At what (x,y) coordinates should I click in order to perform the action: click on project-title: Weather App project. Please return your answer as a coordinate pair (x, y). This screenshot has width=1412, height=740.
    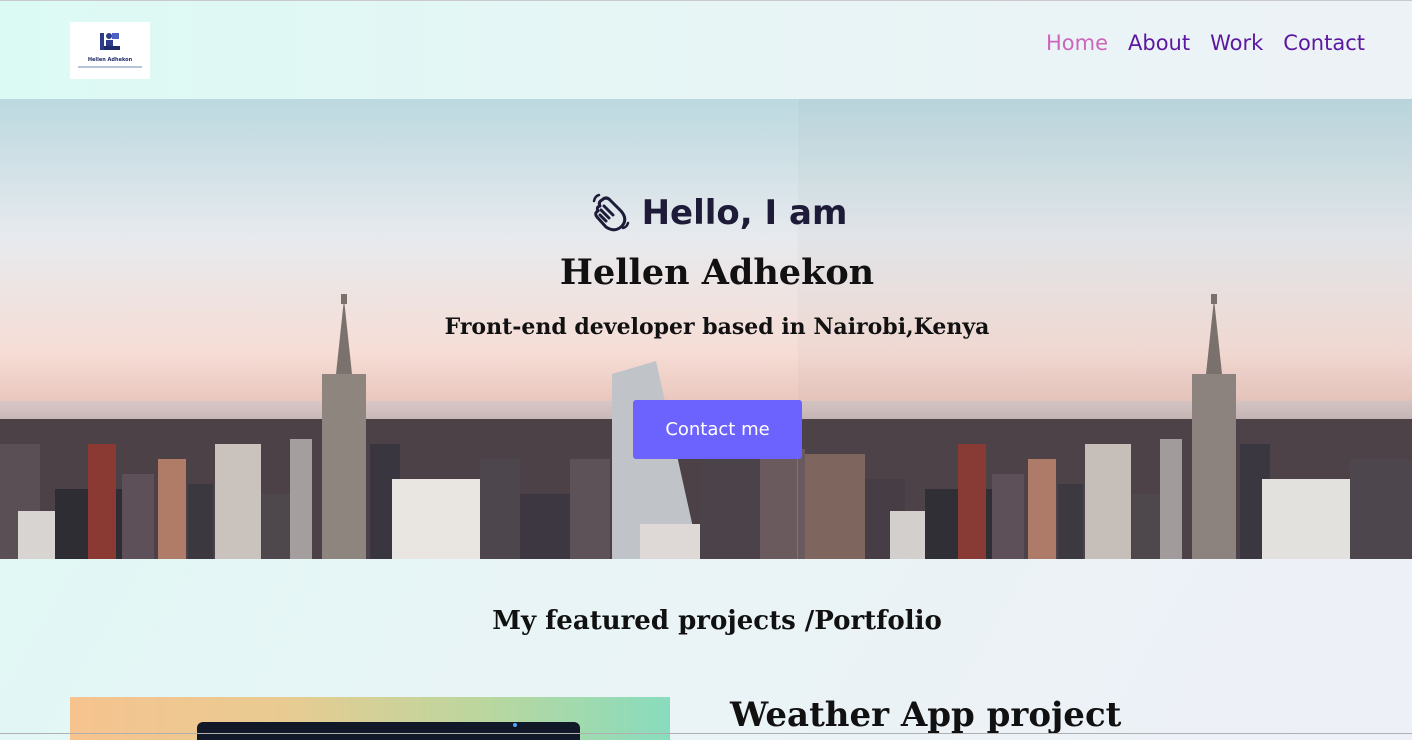
    Looking at the image, I should click on (926, 715).